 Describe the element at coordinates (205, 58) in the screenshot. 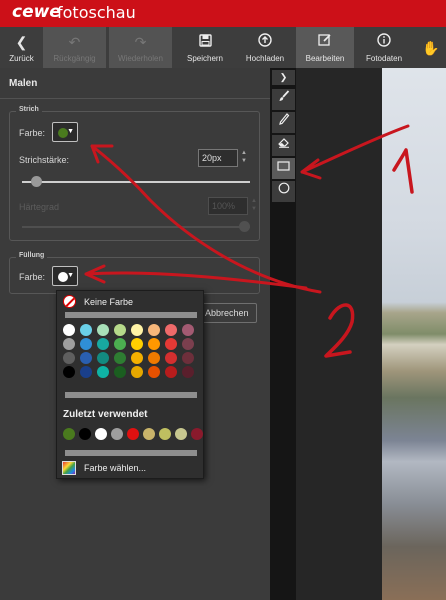

I see `save-label: Speichern` at that location.